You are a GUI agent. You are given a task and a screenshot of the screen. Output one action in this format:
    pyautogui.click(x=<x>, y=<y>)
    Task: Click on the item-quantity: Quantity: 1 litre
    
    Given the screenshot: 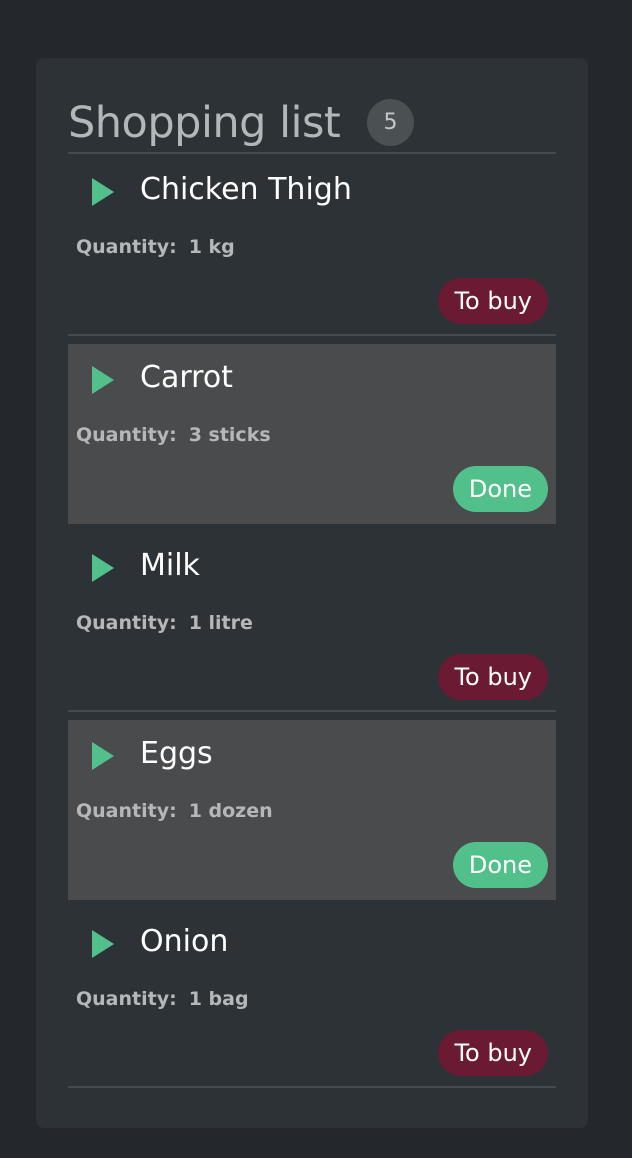 What is the action you would take?
    pyautogui.click(x=164, y=623)
    